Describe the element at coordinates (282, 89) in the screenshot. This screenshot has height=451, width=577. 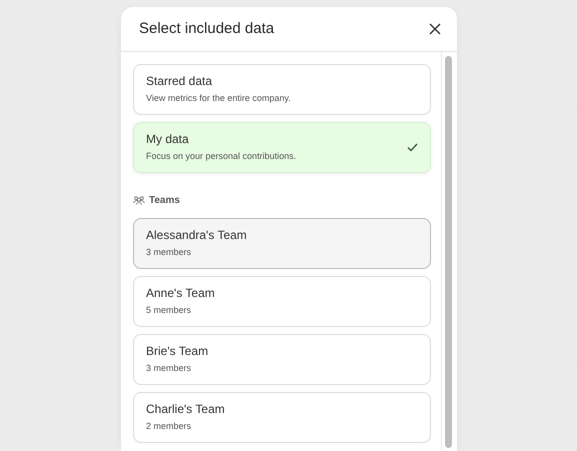
I see `option-card: Starred data View metrics for the entire company.` at that location.